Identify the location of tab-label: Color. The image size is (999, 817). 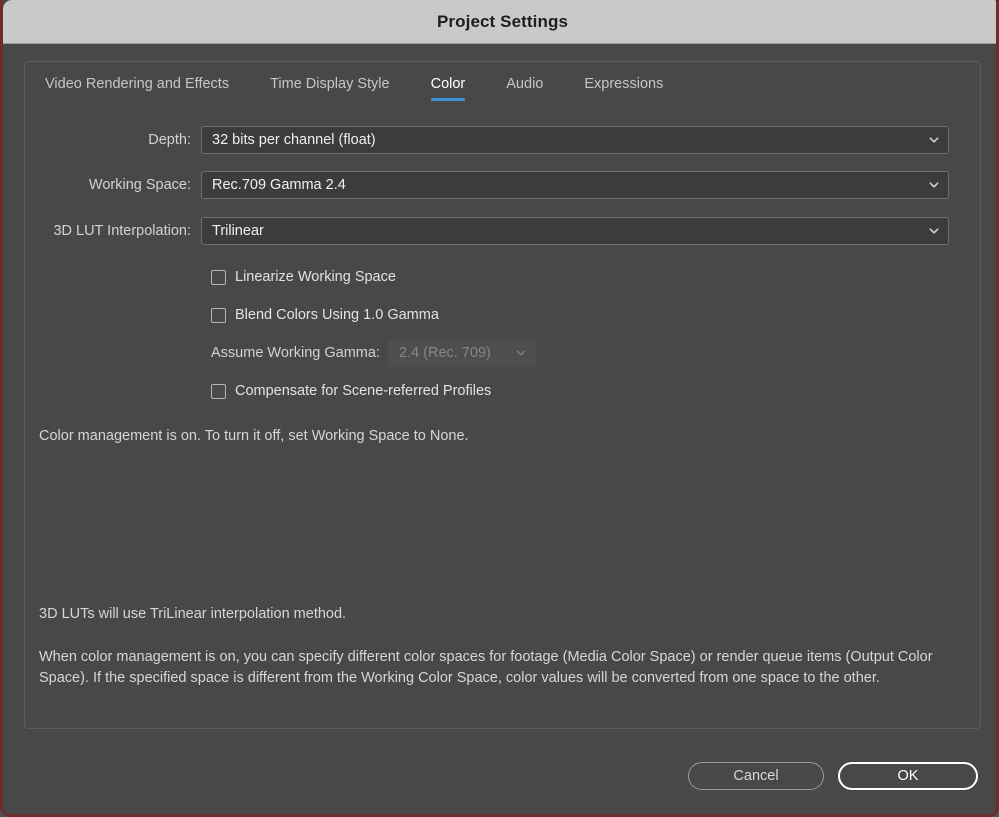
(448, 84).